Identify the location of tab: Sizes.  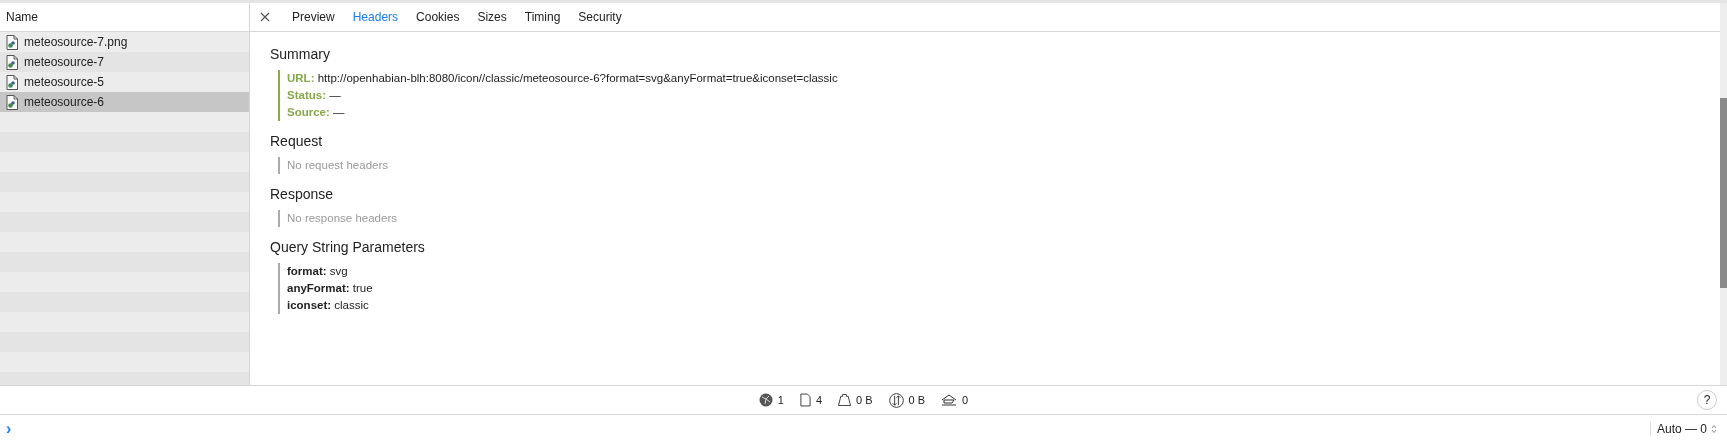
(492, 17).